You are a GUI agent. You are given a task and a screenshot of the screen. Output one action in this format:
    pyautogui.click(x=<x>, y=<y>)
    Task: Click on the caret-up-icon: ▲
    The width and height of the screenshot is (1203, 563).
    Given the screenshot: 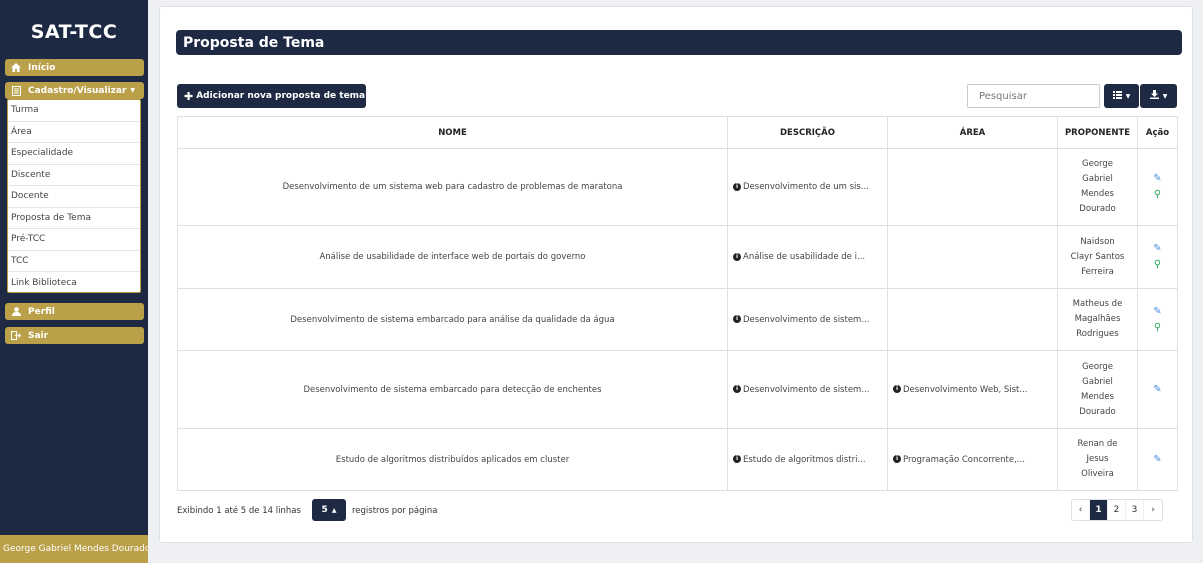 What is the action you would take?
    pyautogui.click(x=334, y=510)
    